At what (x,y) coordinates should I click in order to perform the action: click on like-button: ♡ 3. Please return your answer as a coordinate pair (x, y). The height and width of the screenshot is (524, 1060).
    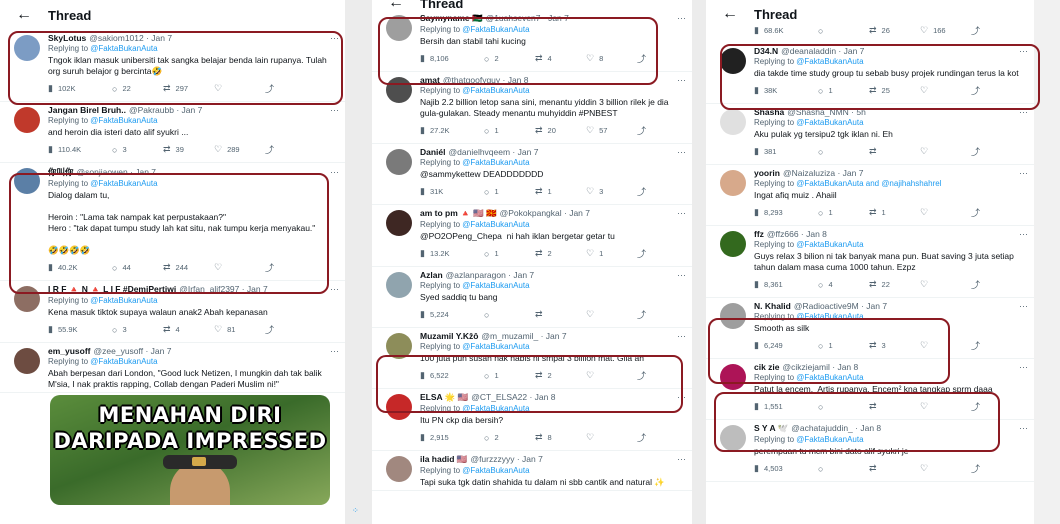
    Looking at the image, I should click on (611, 191).